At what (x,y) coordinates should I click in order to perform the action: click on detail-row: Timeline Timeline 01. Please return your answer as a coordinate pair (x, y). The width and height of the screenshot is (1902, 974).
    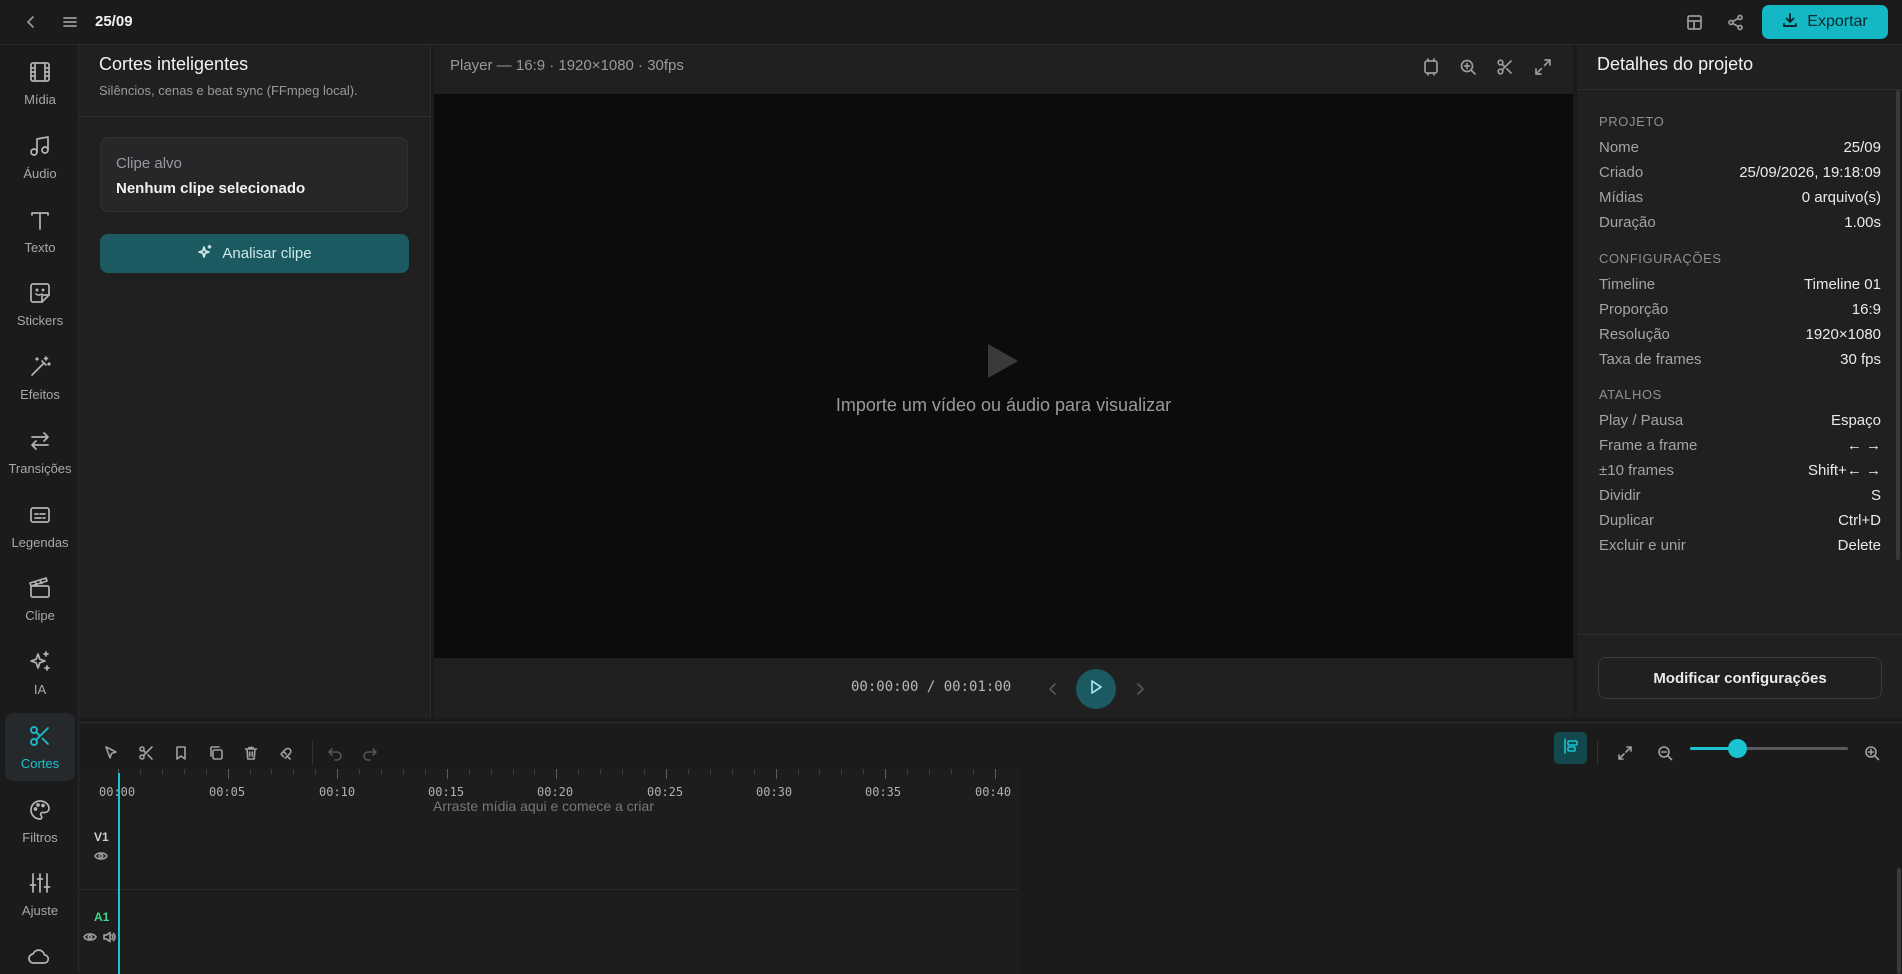
    Looking at the image, I should click on (1740, 284).